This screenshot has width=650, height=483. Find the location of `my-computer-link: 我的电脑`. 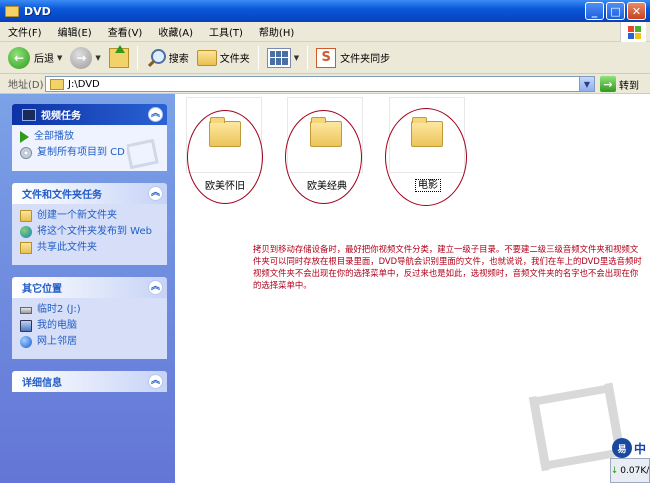

my-computer-link: 我的电脑 is located at coordinates (89, 326).